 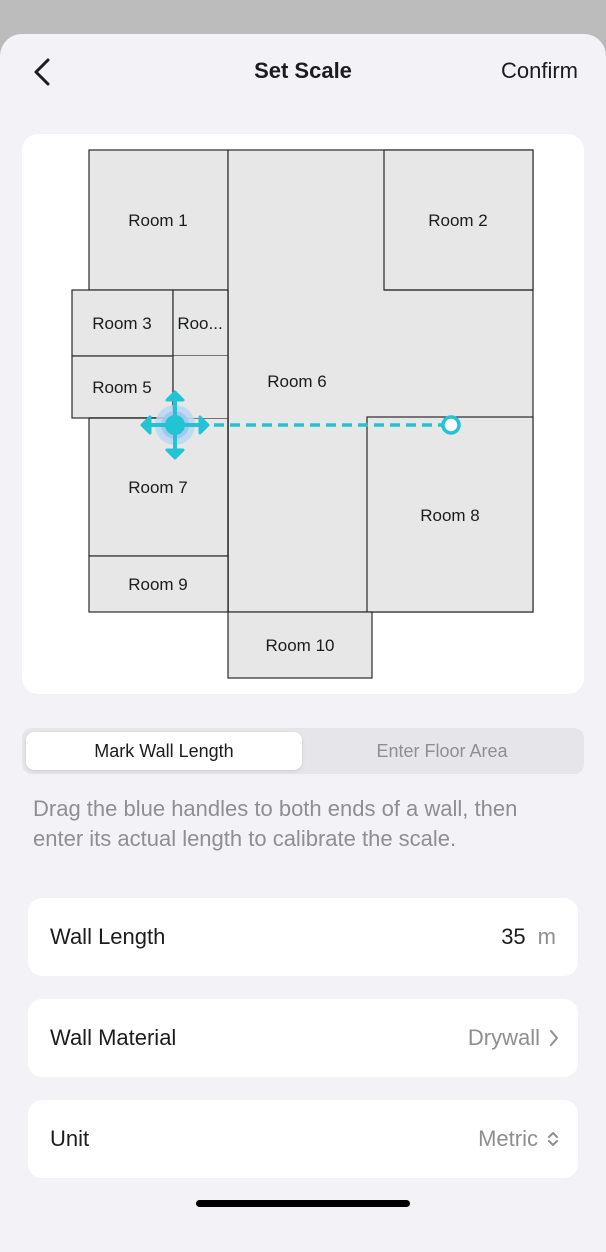 I want to click on room-label: Room 1, so click(x=158, y=220).